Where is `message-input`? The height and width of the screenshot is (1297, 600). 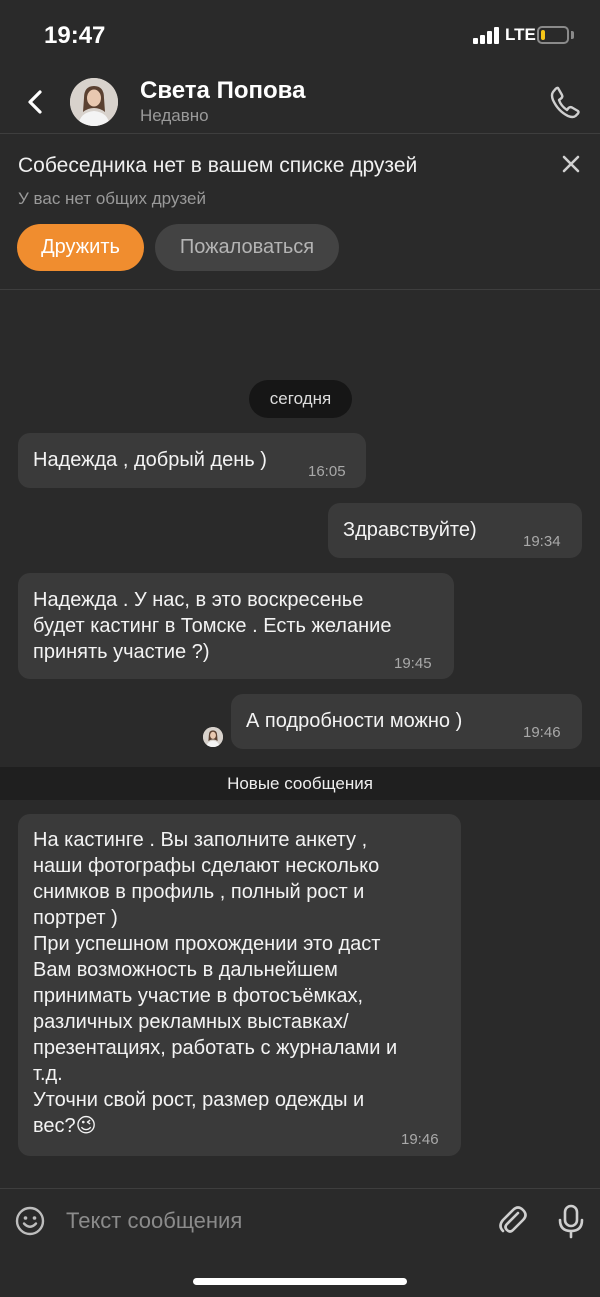 message-input is located at coordinates (268, 1221).